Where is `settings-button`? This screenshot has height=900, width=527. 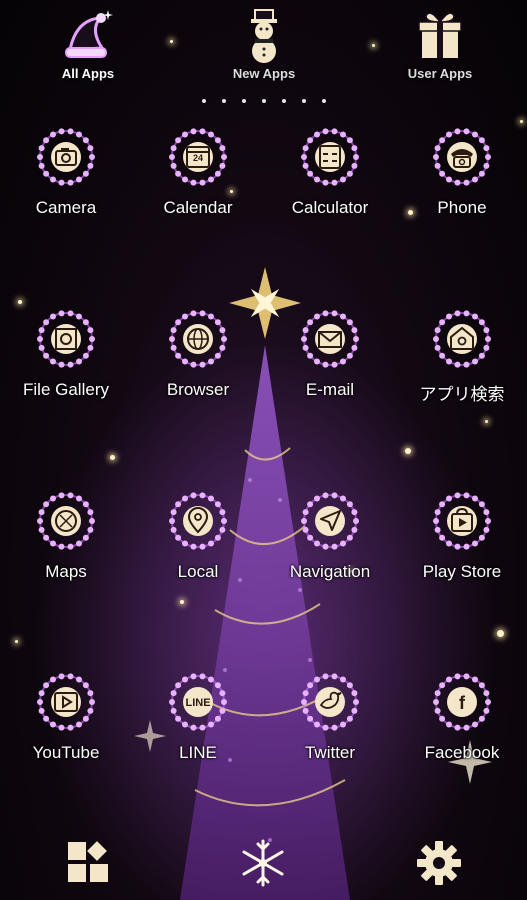
settings-button is located at coordinates (439, 863).